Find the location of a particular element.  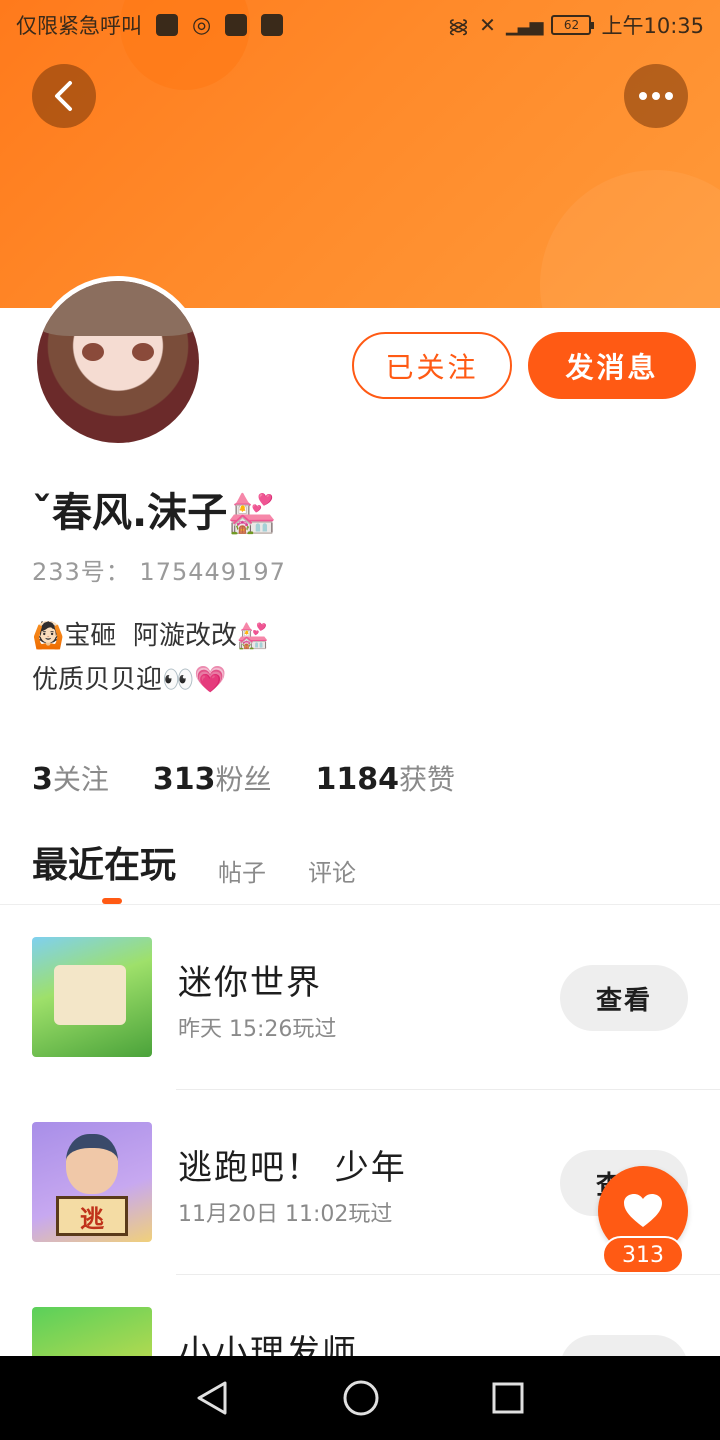

tab-recently-played: 最近在玩 is located at coordinates (104, 865).